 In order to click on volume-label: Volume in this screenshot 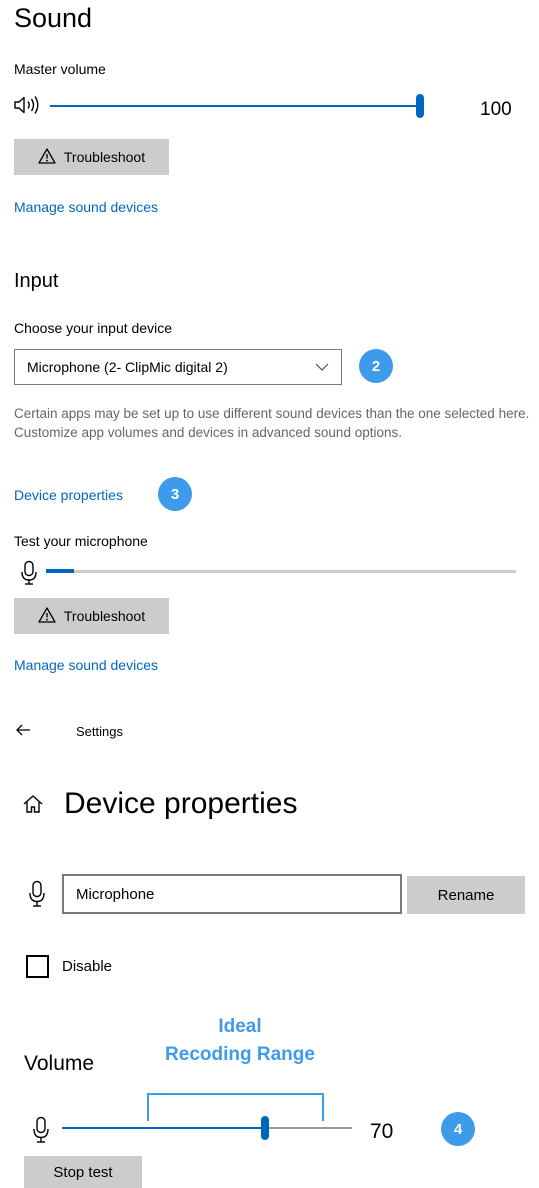, I will do `click(59, 1063)`.